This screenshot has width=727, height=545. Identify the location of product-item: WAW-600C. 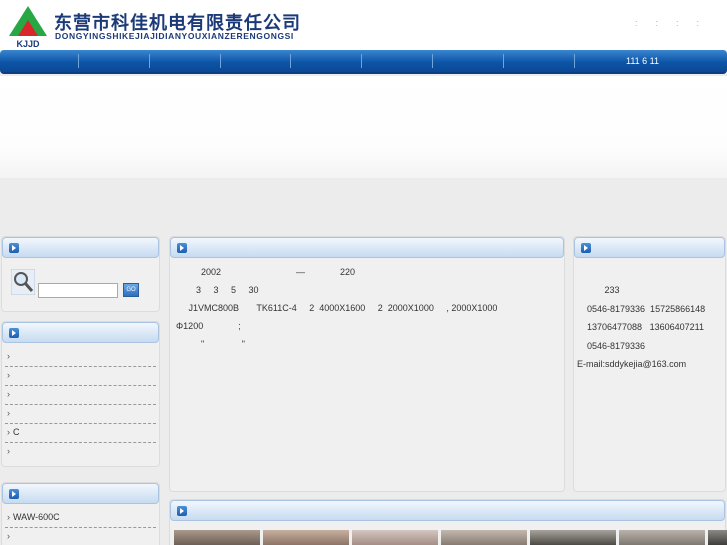
(80, 518).